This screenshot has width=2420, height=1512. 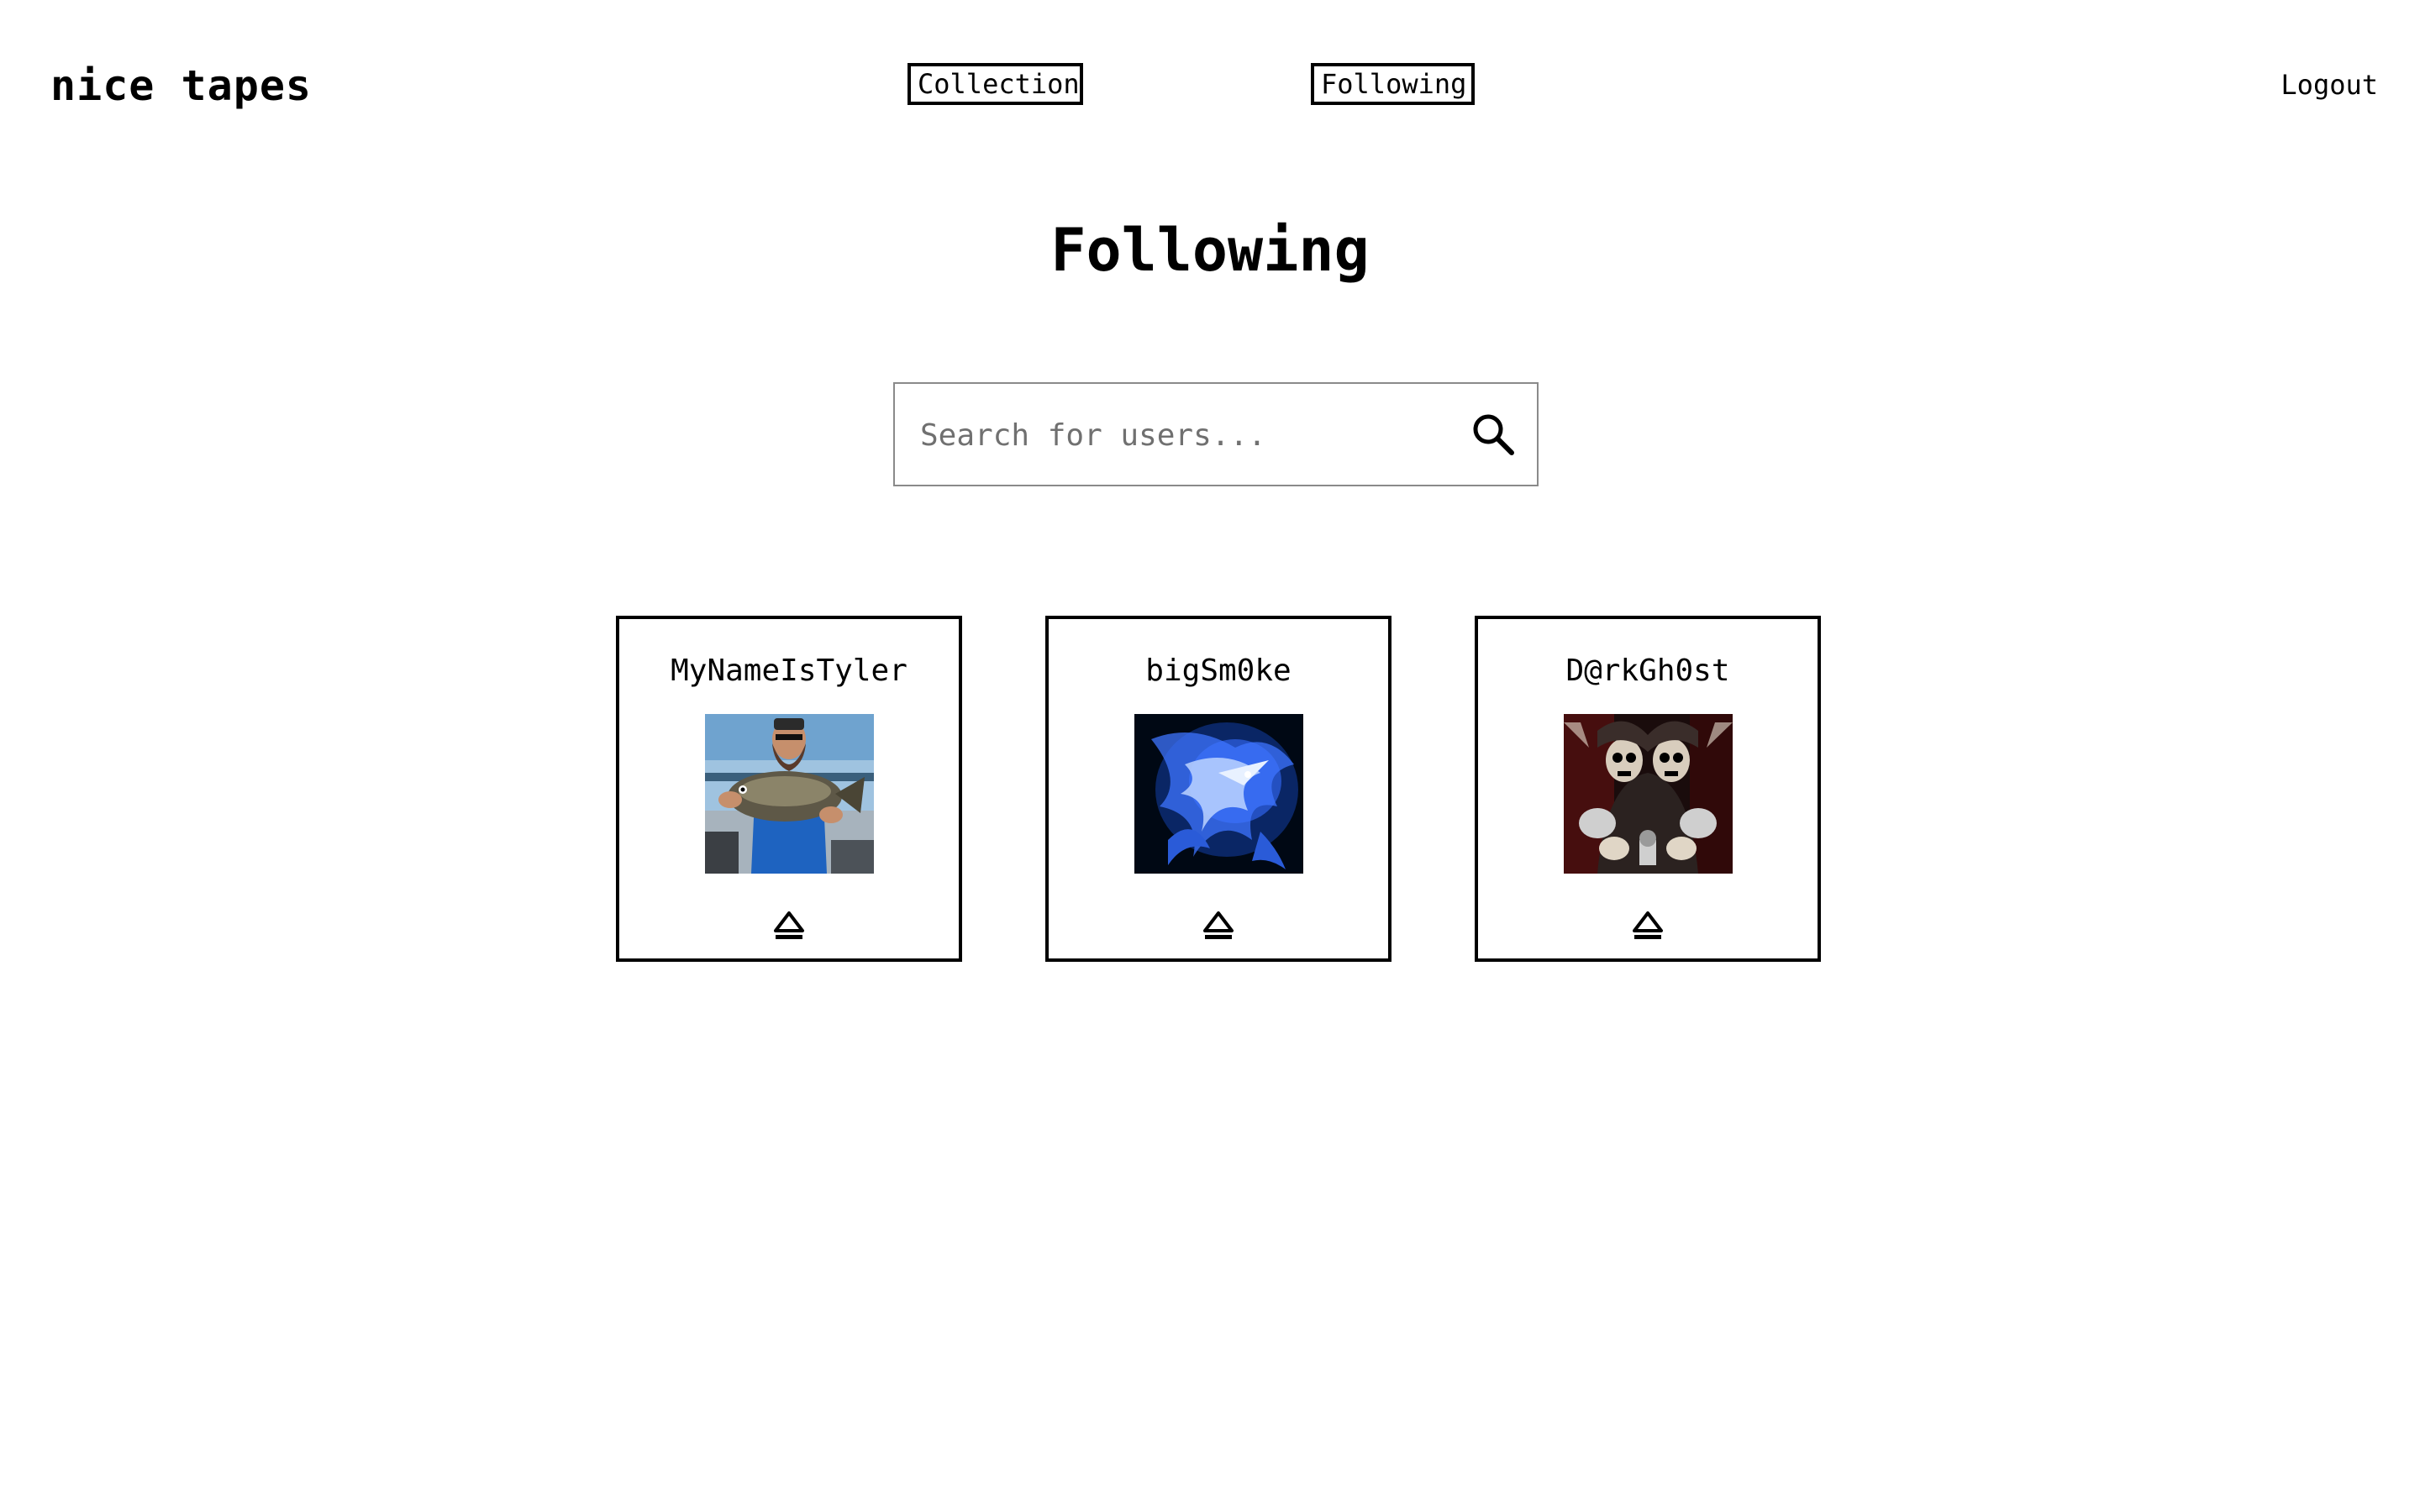 What do you see at coordinates (1648, 671) in the screenshot?
I see `user-card-name: D@rkGh0st` at bounding box center [1648, 671].